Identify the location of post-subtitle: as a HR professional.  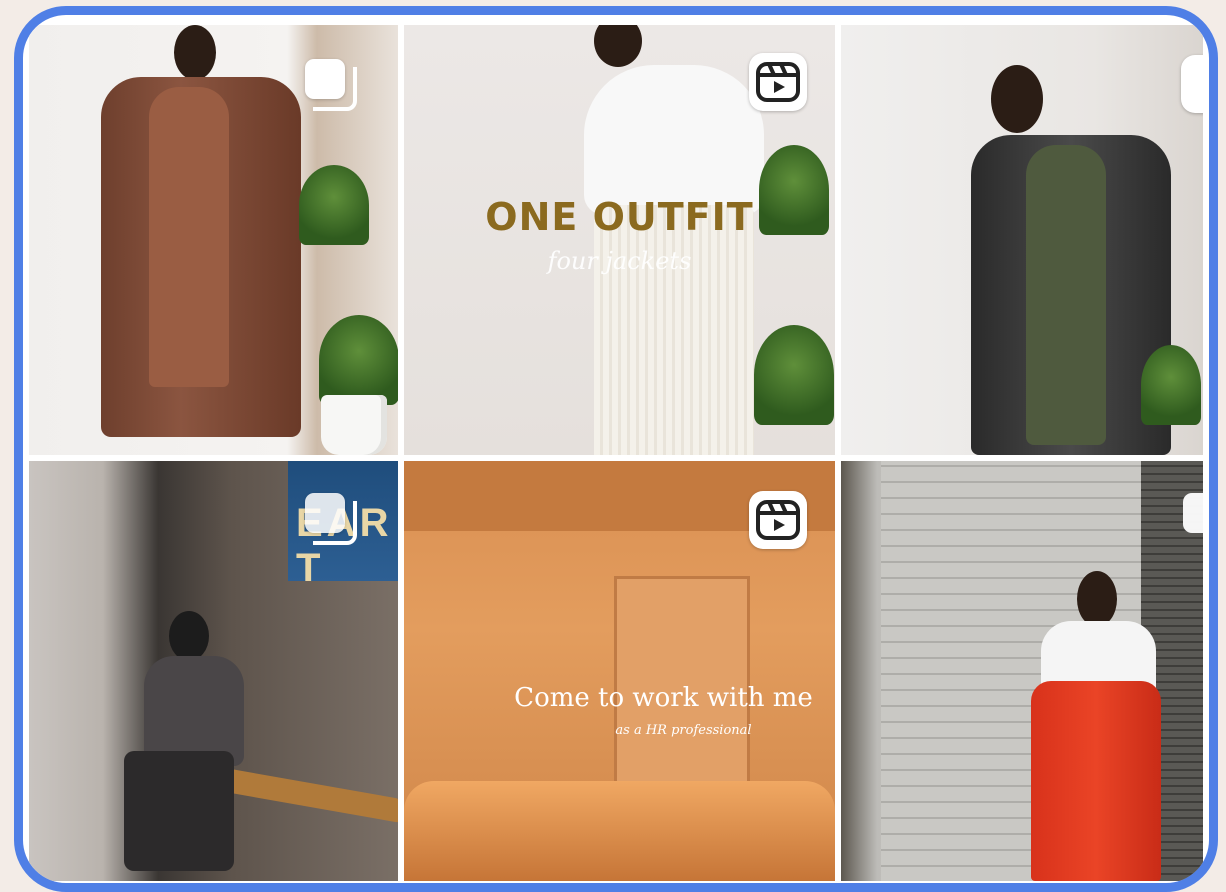
(683, 730).